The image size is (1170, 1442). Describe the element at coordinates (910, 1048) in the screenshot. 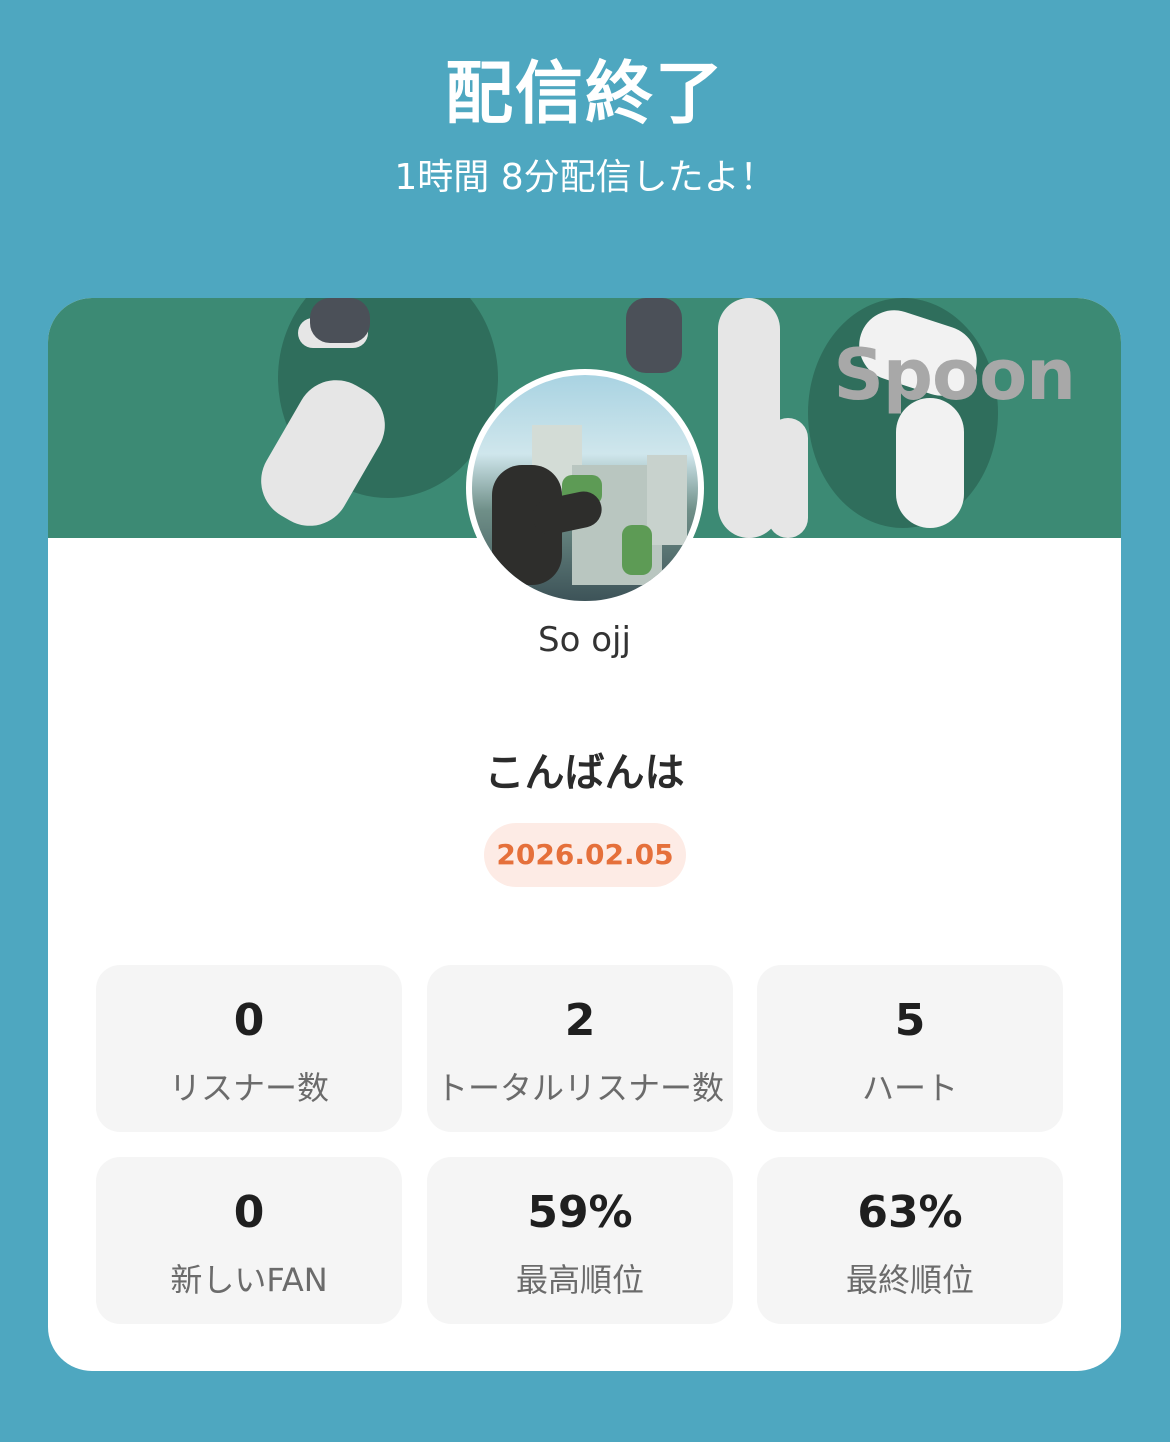

I see `stat-hearts: 5 ハート` at that location.